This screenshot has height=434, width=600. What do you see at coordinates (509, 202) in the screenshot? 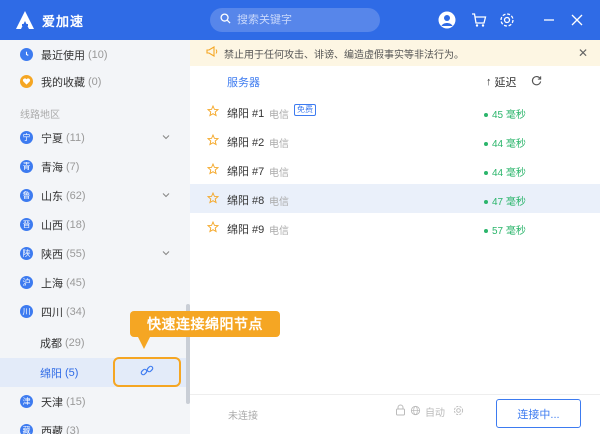
I see `latency-text: 47 毫秒` at bounding box center [509, 202].